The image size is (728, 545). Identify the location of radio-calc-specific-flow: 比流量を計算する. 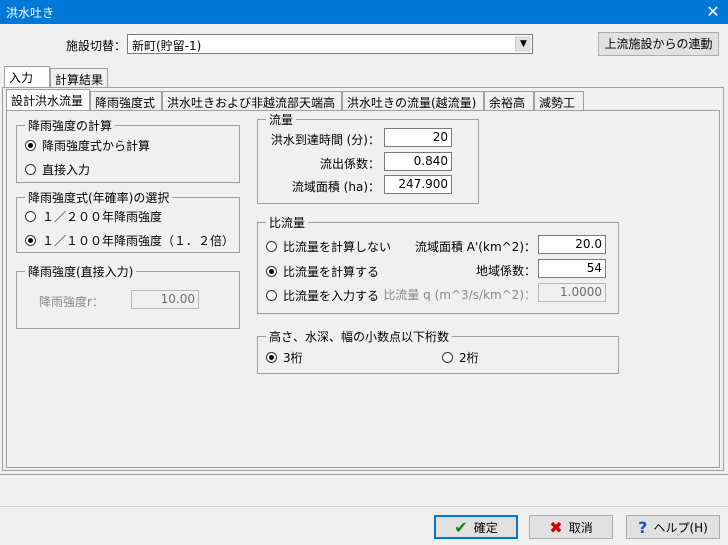
(322, 271).